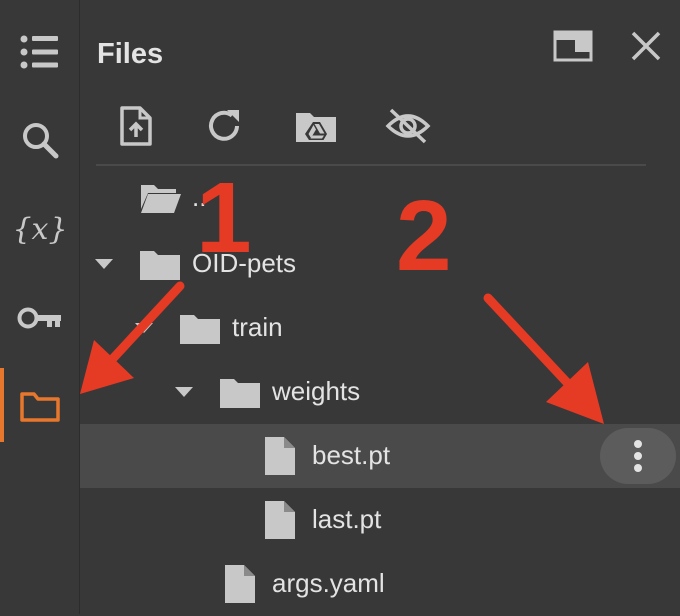  What do you see at coordinates (257, 327) in the screenshot?
I see `tree-row-label: train` at bounding box center [257, 327].